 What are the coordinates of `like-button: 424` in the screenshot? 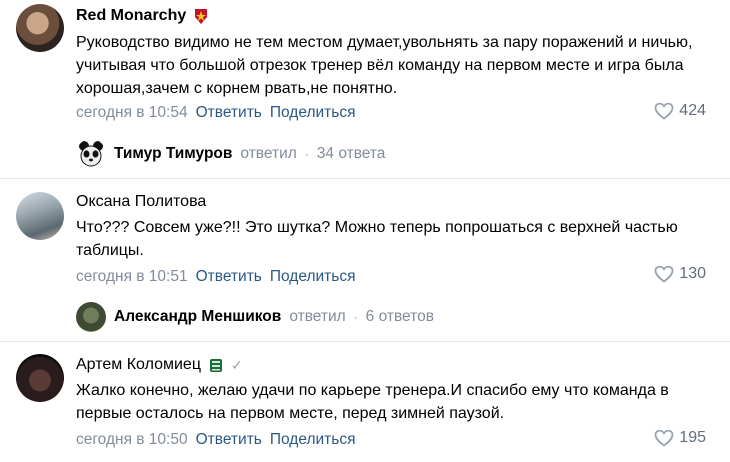 It's located at (680, 111).